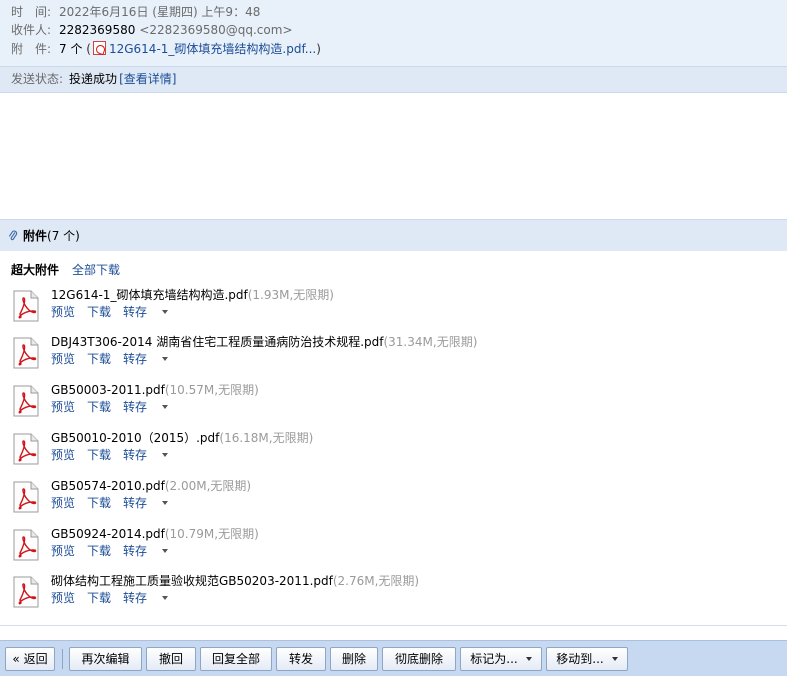 This screenshot has height=695, width=787. I want to click on divider, so click(393, 625).